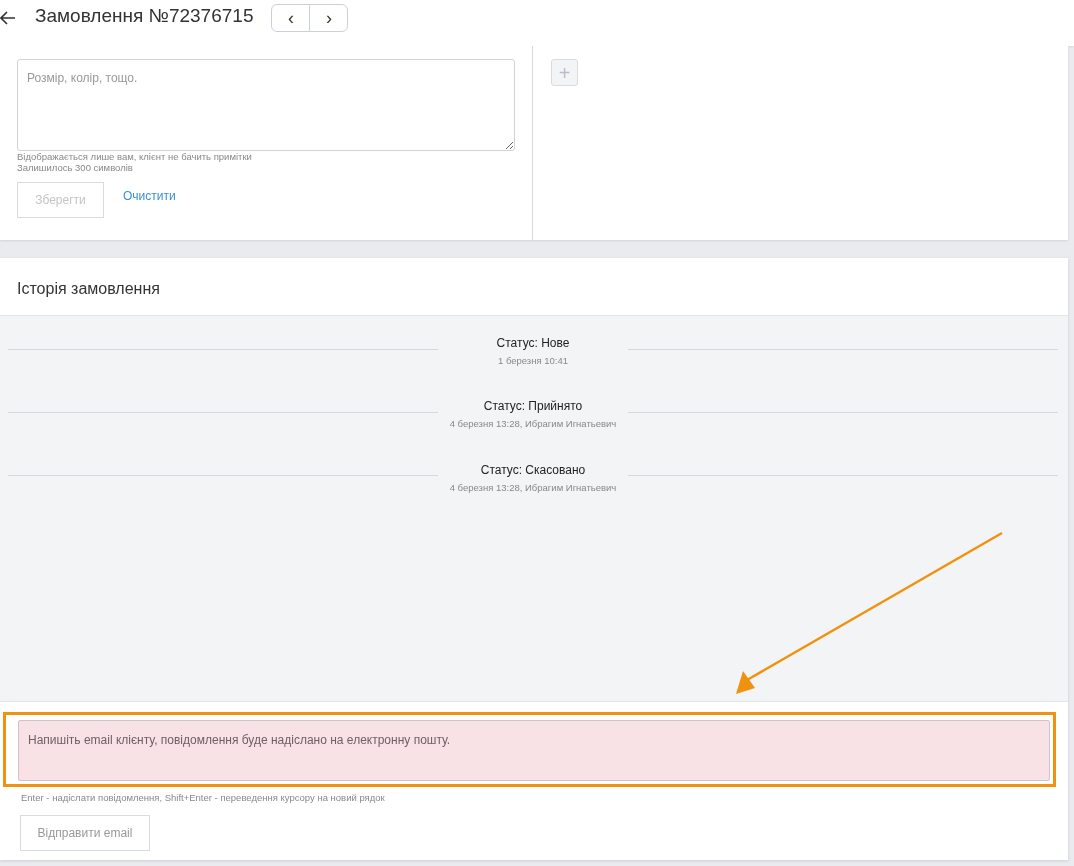  I want to click on status-label: Статус: Скасовано, so click(533, 470).